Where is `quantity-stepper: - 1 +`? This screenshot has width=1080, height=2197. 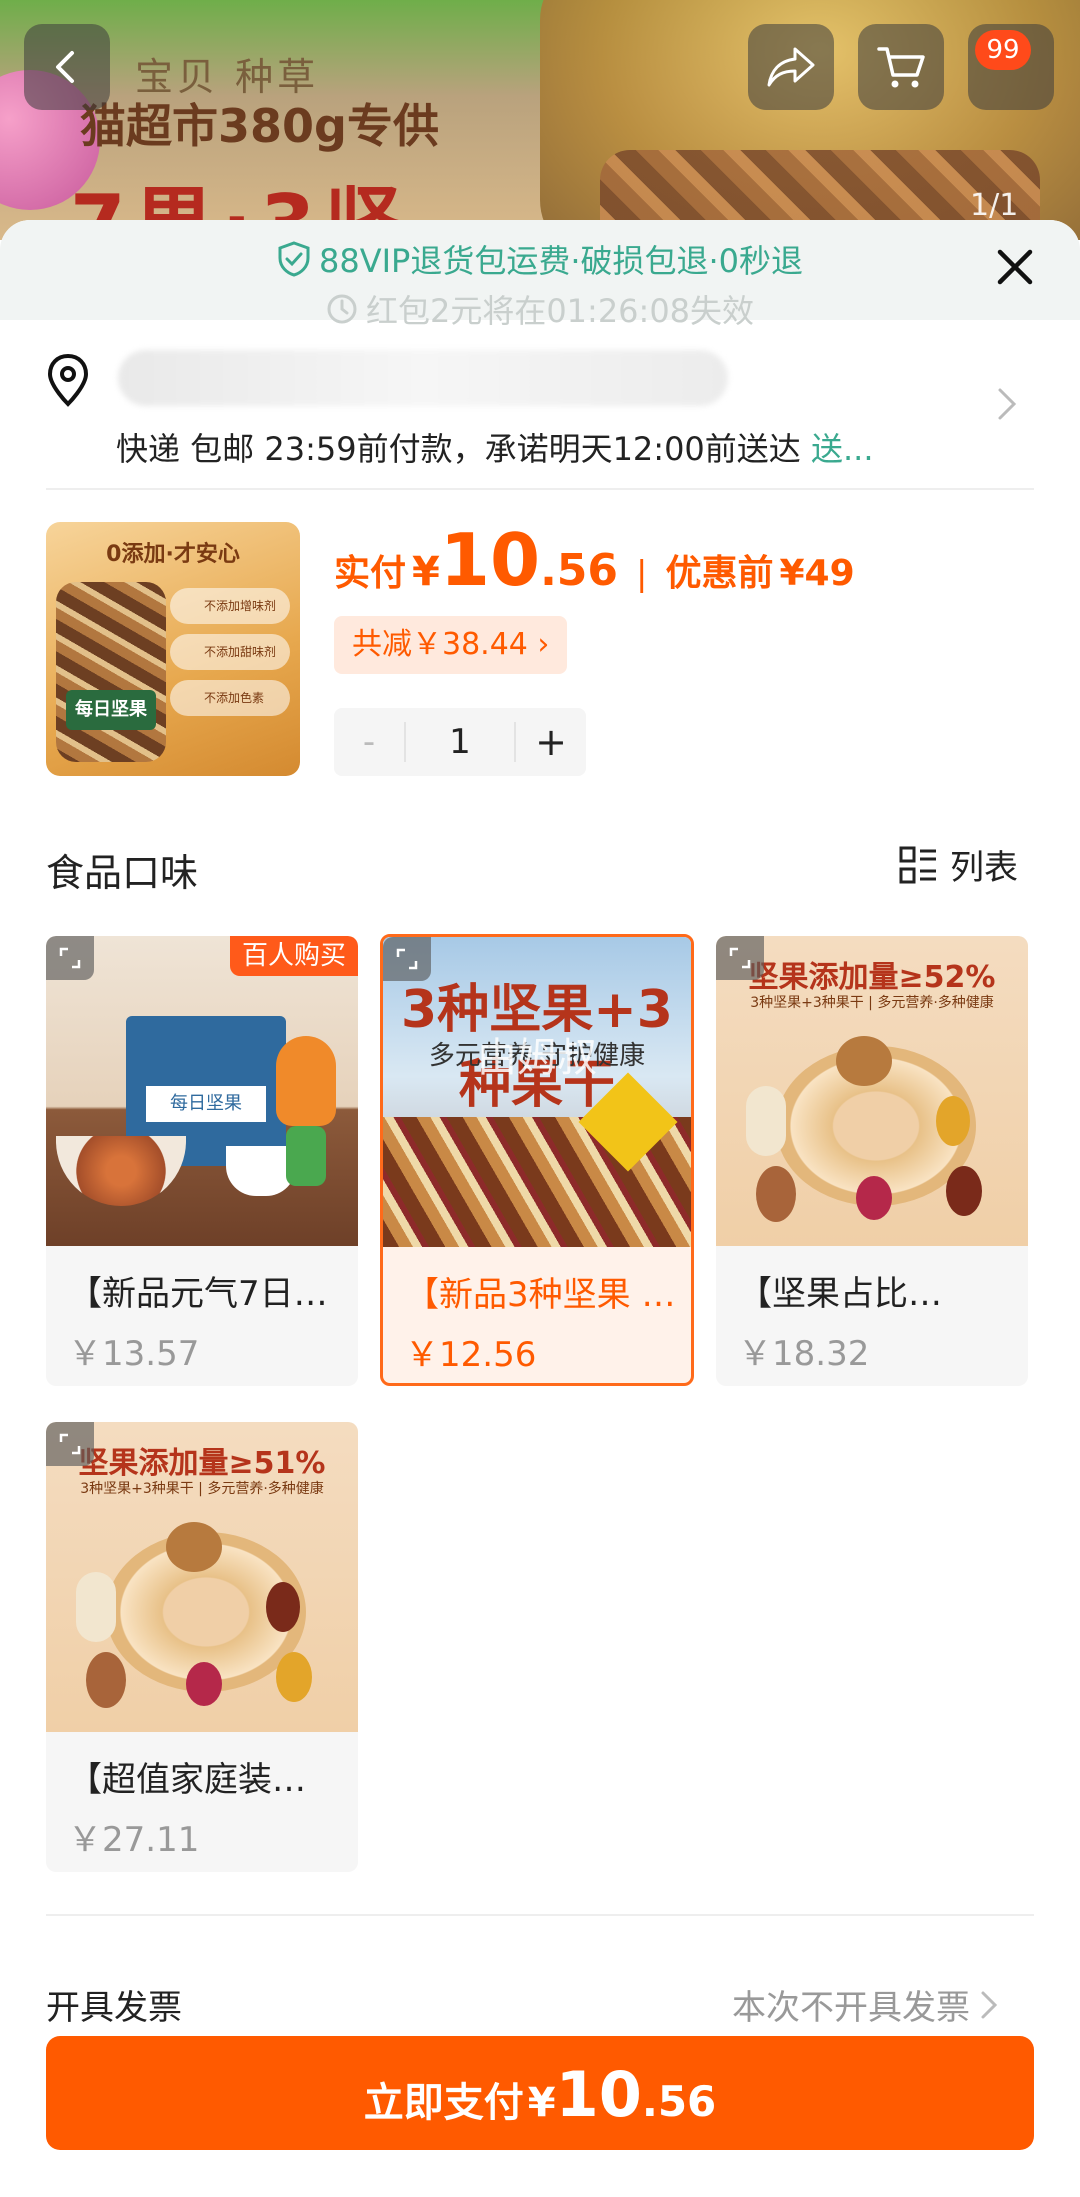
quantity-stepper: - 1 + is located at coordinates (460, 742).